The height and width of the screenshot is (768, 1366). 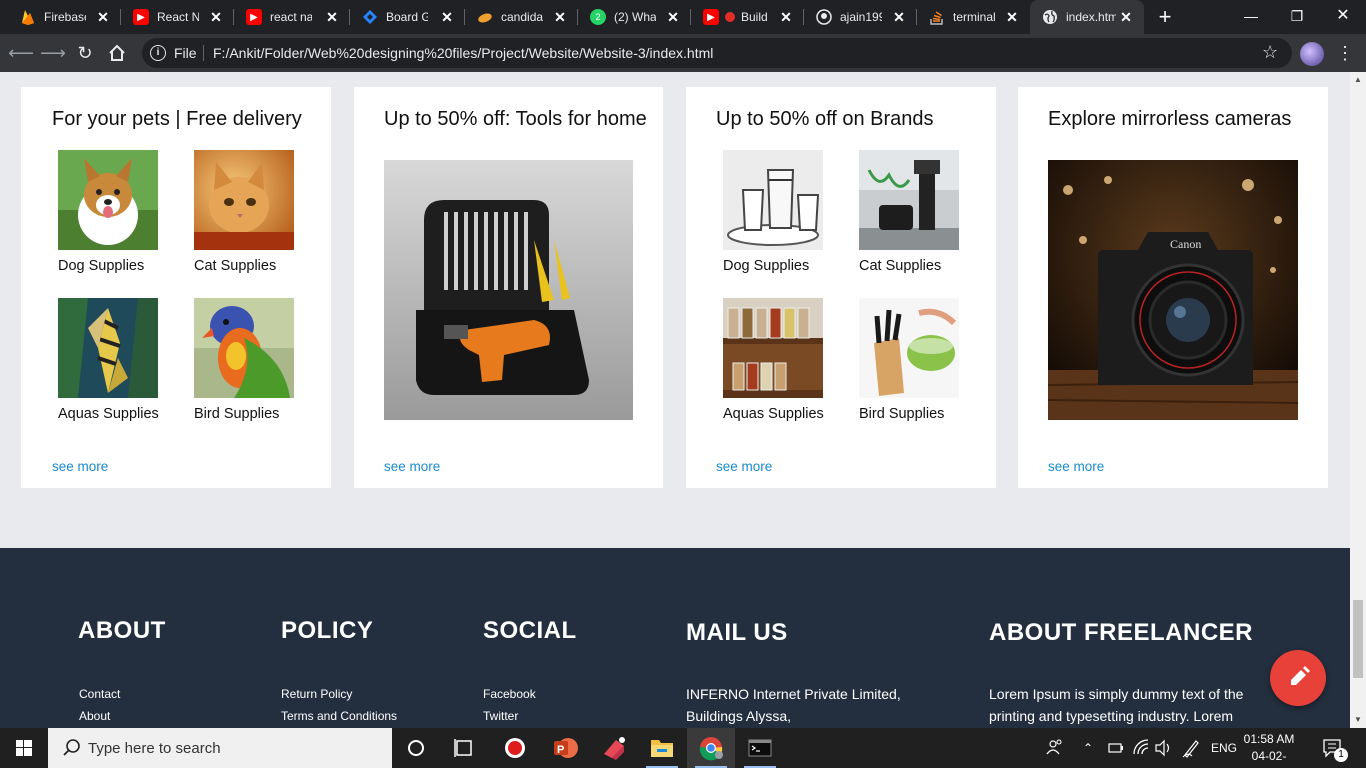 What do you see at coordinates (1225, 748) in the screenshot?
I see `language-indicator: ENG` at bounding box center [1225, 748].